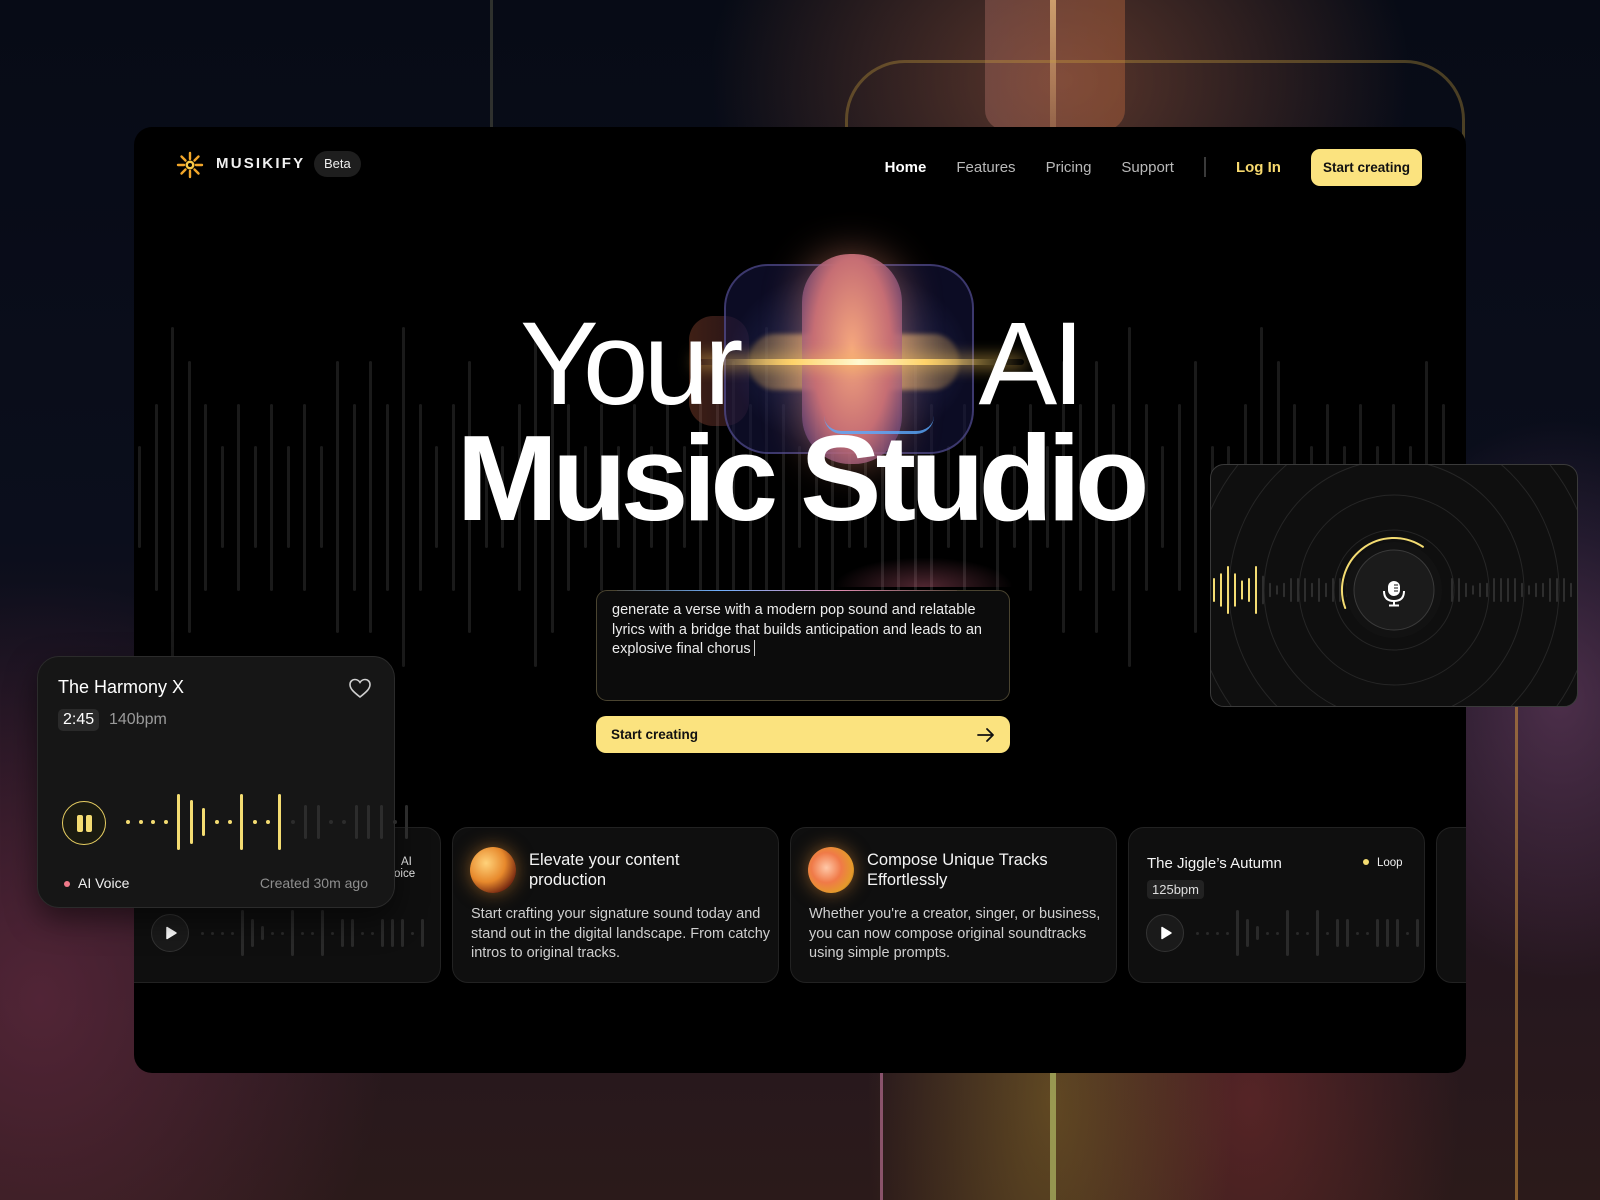 Image resolution: width=1600 pixels, height=1200 pixels. I want to click on track-title: The Jiggle’s Autumn, so click(1214, 863).